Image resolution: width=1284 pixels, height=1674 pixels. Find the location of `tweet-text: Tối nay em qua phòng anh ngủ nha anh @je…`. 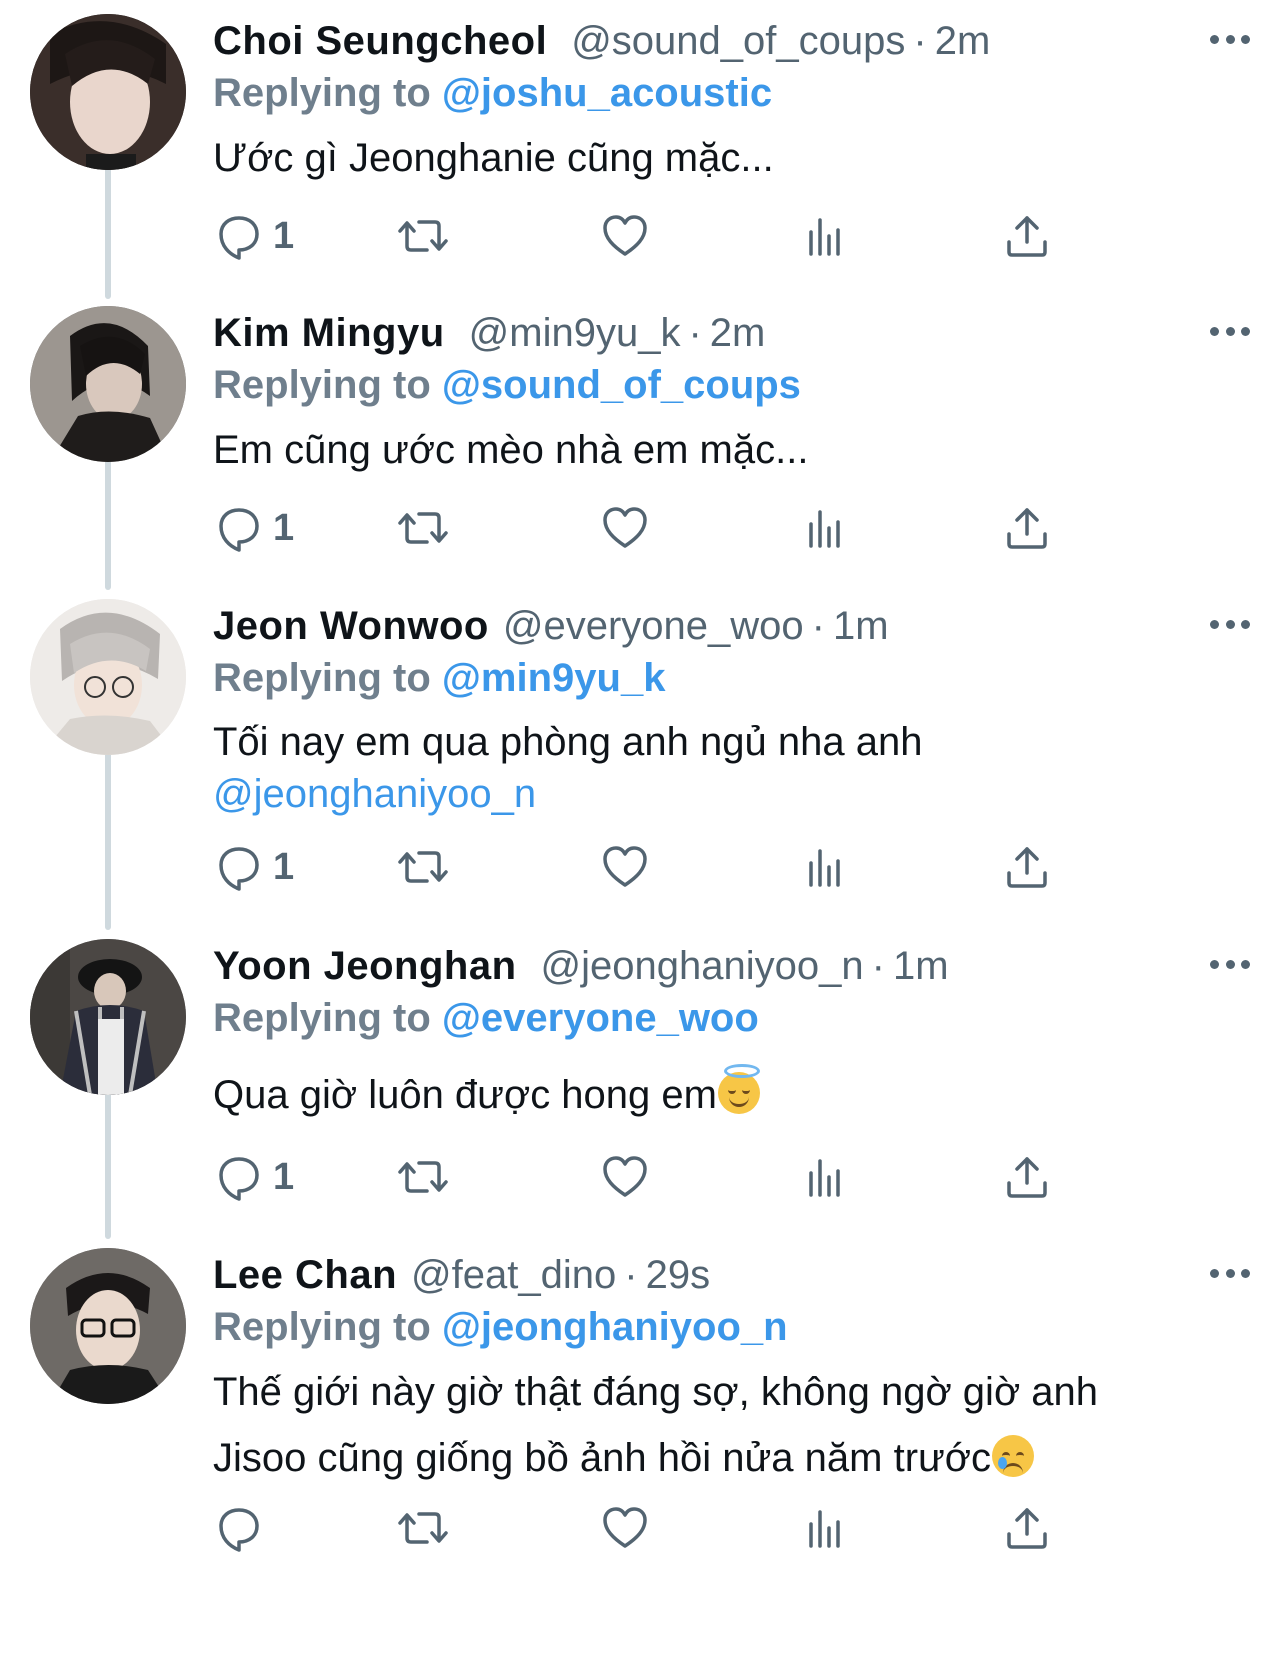

tweet-text: Tối nay em qua phòng anh ngủ nha anh @je… is located at coordinates (748, 768).